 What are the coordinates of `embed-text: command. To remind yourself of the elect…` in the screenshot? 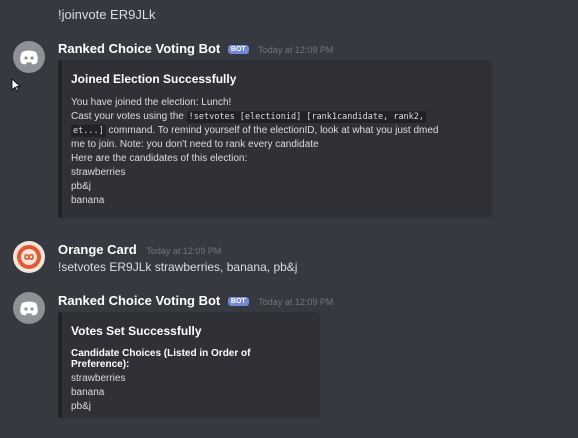 It's located at (273, 130).